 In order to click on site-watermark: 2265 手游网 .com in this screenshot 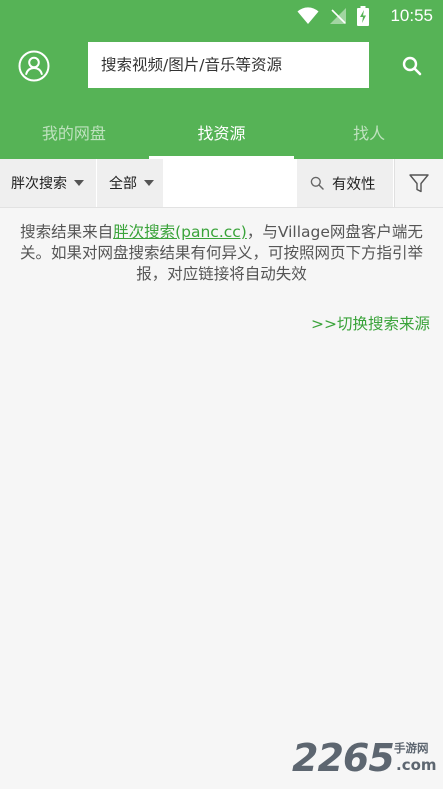, I will do `click(367, 758)`.